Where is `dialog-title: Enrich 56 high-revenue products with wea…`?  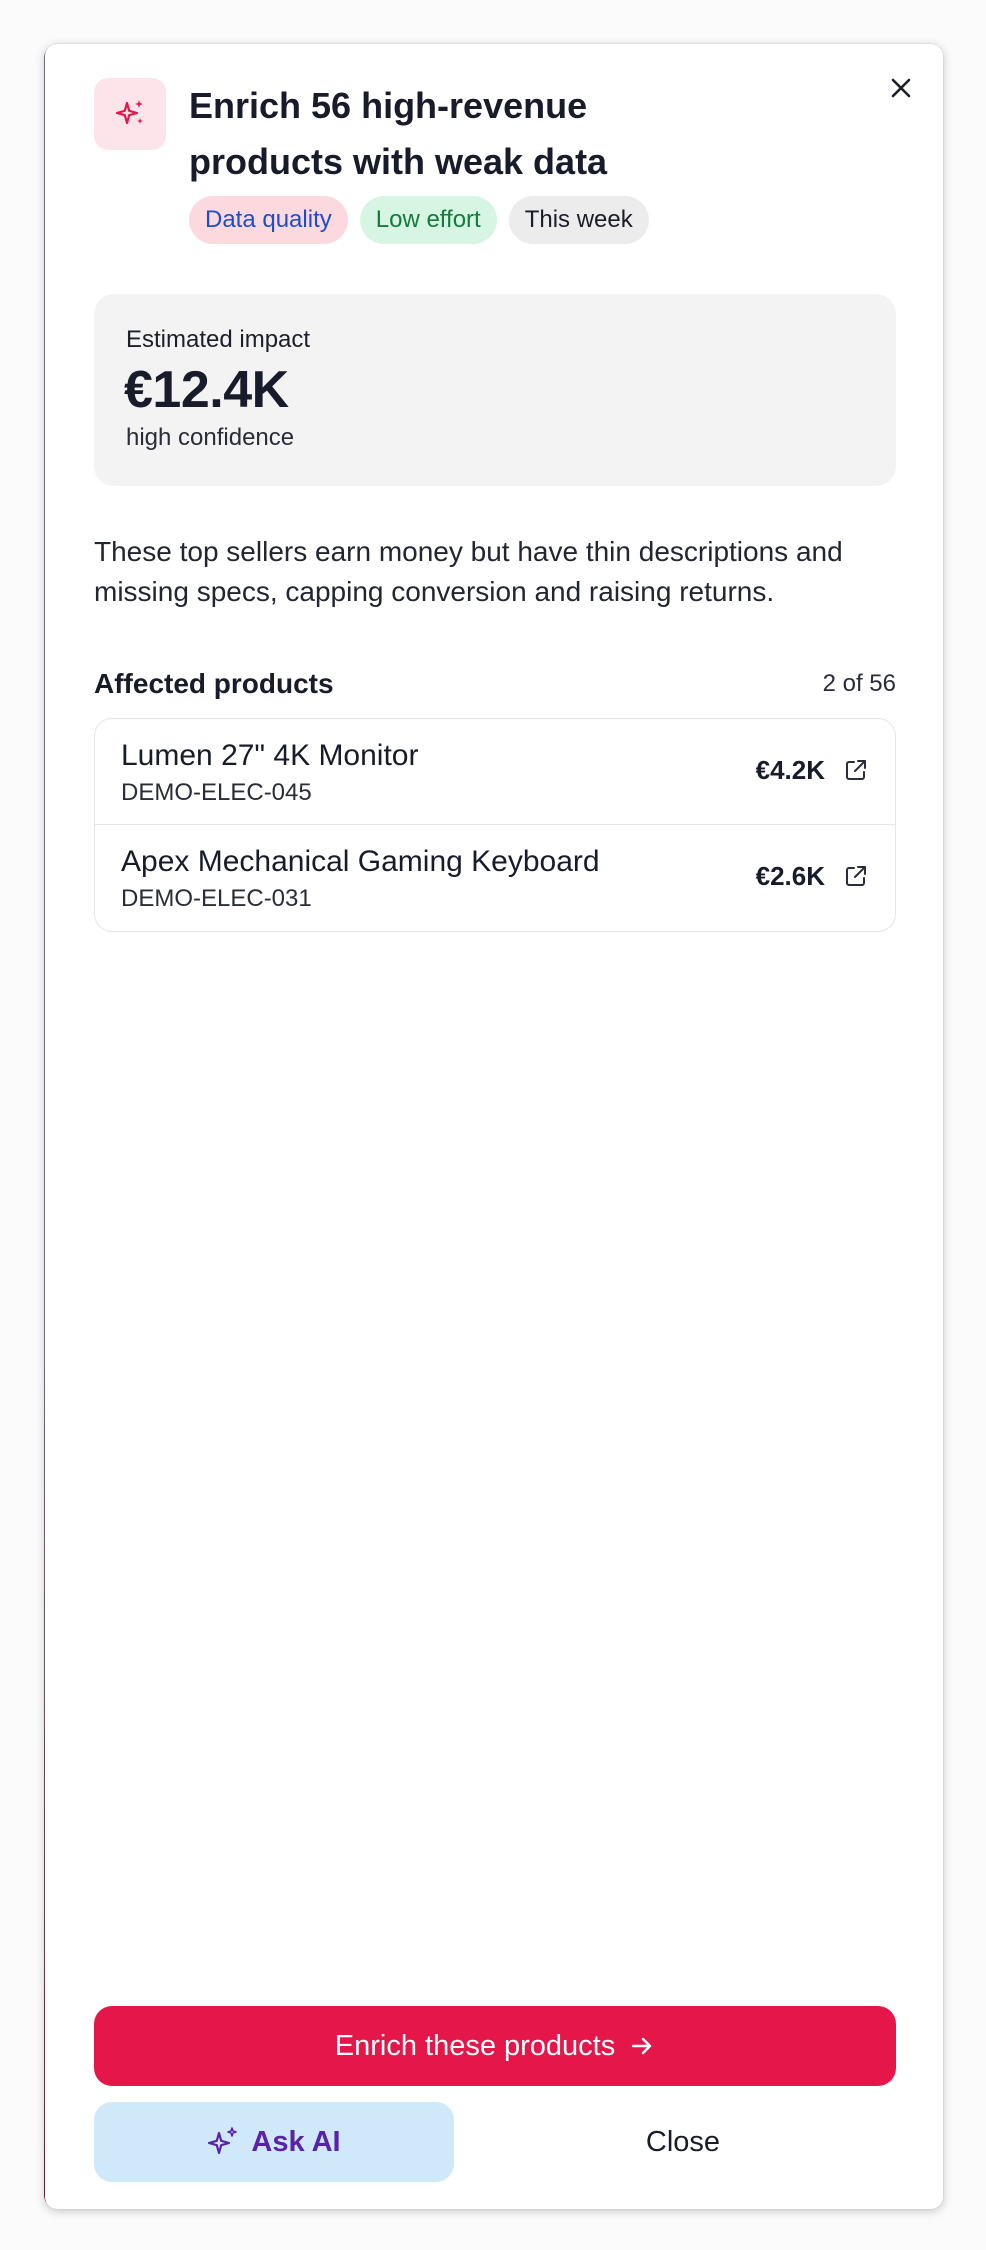
dialog-title: Enrich 56 high-revenue products with wea… is located at coordinates (398, 133).